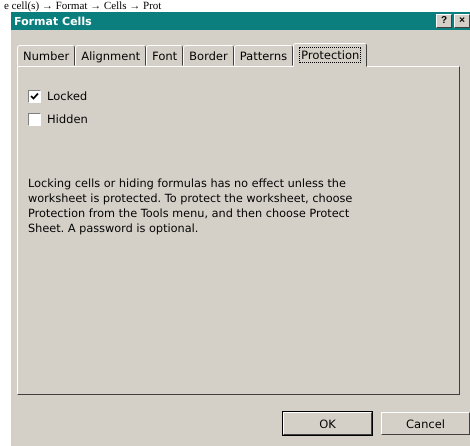  I want to click on tab: Number, so click(46, 55).